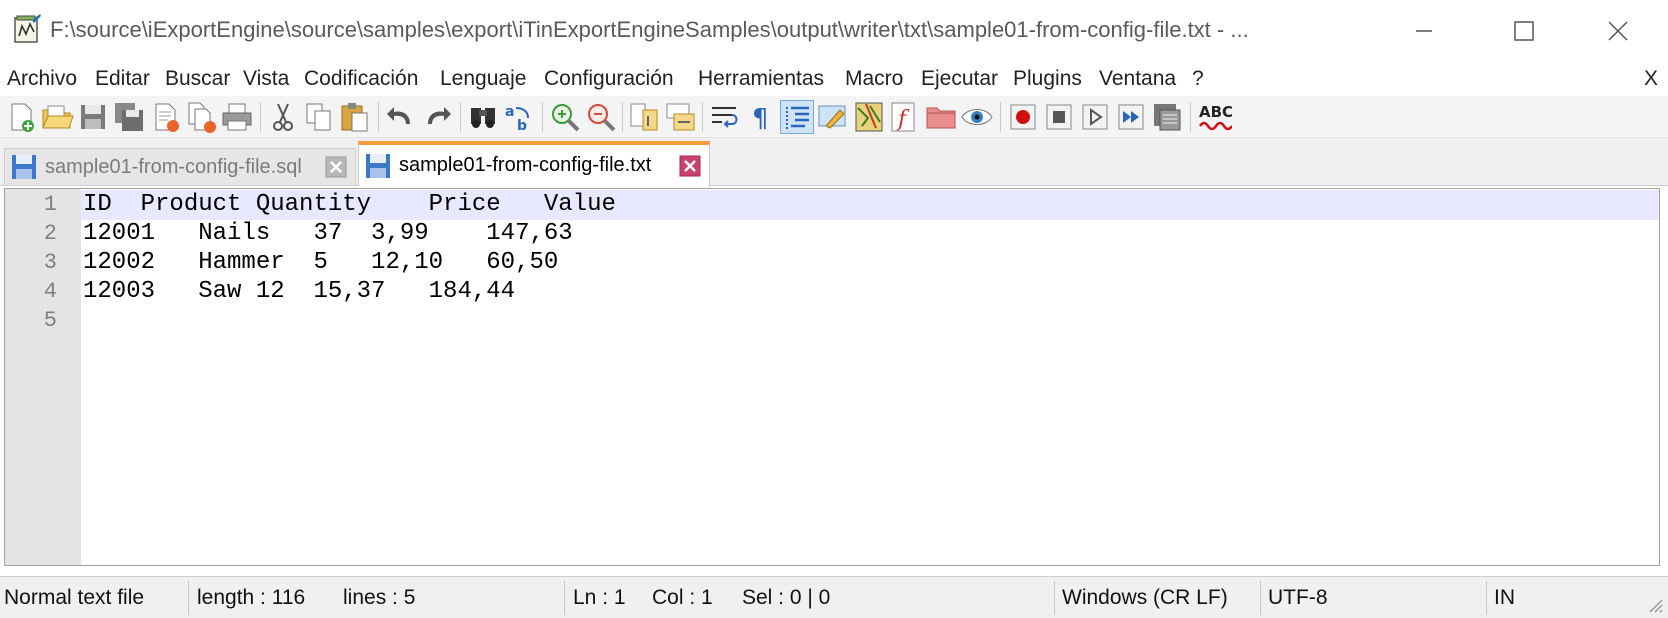  Describe the element at coordinates (869, 117) in the screenshot. I see `document-map-icon` at that location.